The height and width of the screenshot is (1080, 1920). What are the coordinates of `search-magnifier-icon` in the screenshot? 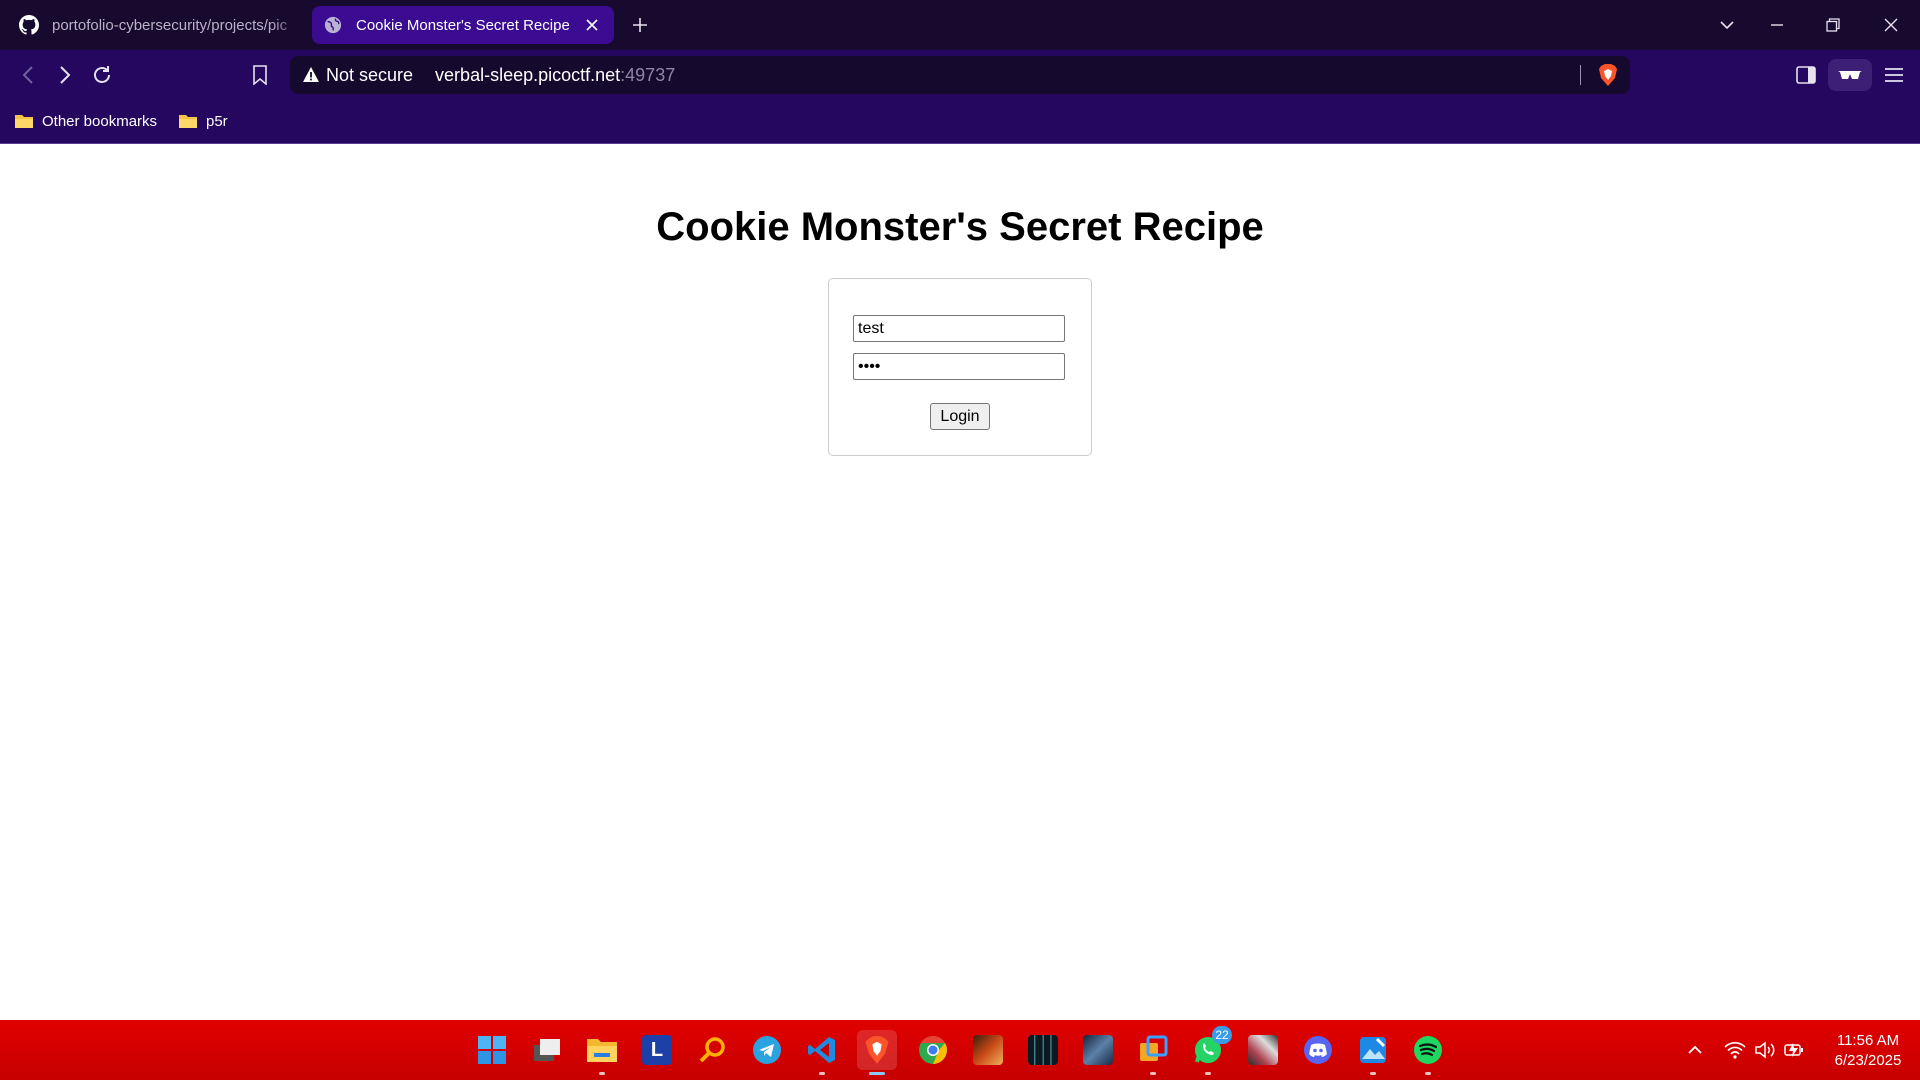 It's located at (712, 1050).